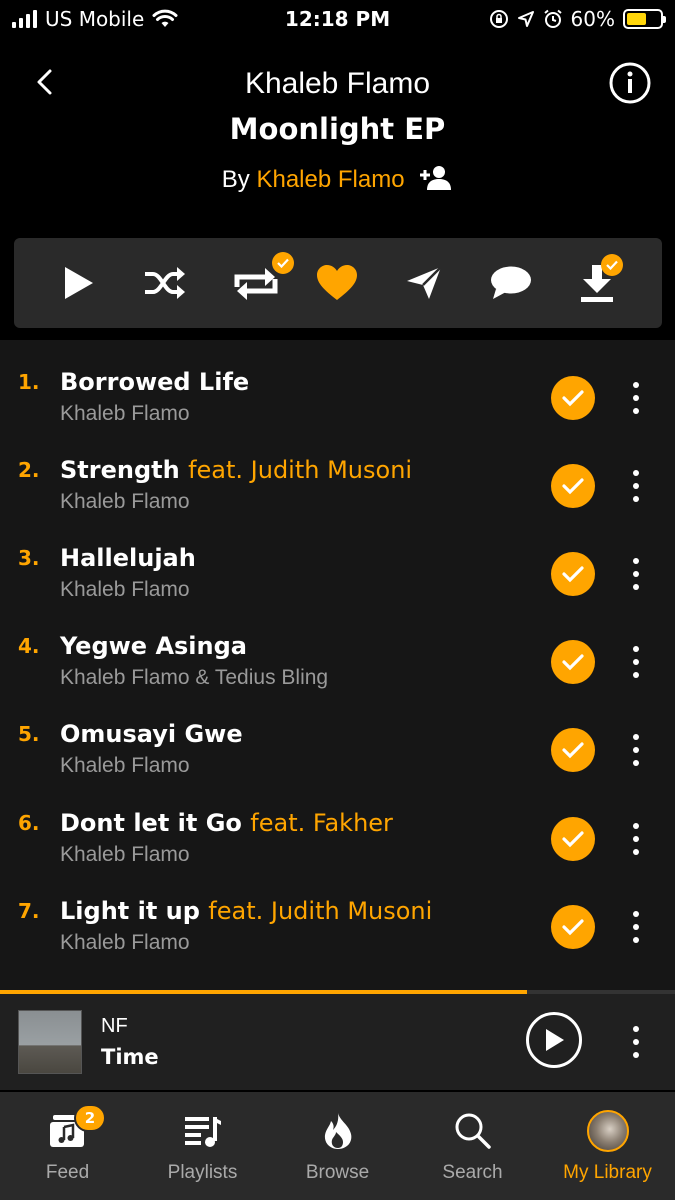 The width and height of the screenshot is (675, 1200). What do you see at coordinates (330, 179) in the screenshot?
I see `byline-artist-link: Khaleb Flamo` at bounding box center [330, 179].